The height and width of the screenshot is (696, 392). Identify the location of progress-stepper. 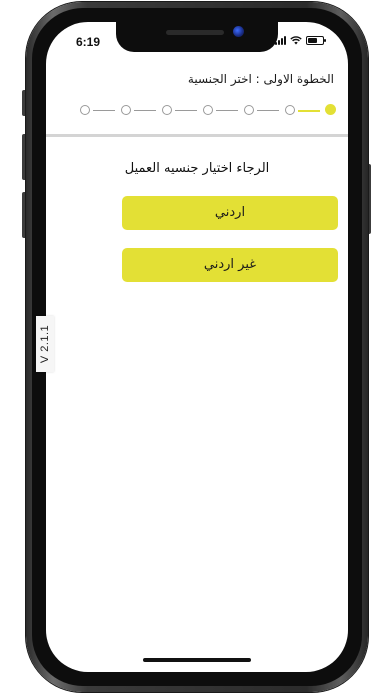
(197, 110).